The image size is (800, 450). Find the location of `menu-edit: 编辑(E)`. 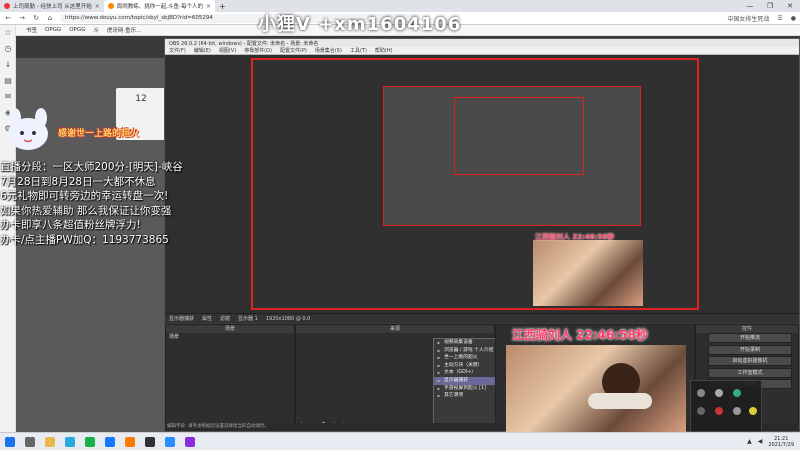

menu-edit: 编辑(E) is located at coordinates (202, 50).